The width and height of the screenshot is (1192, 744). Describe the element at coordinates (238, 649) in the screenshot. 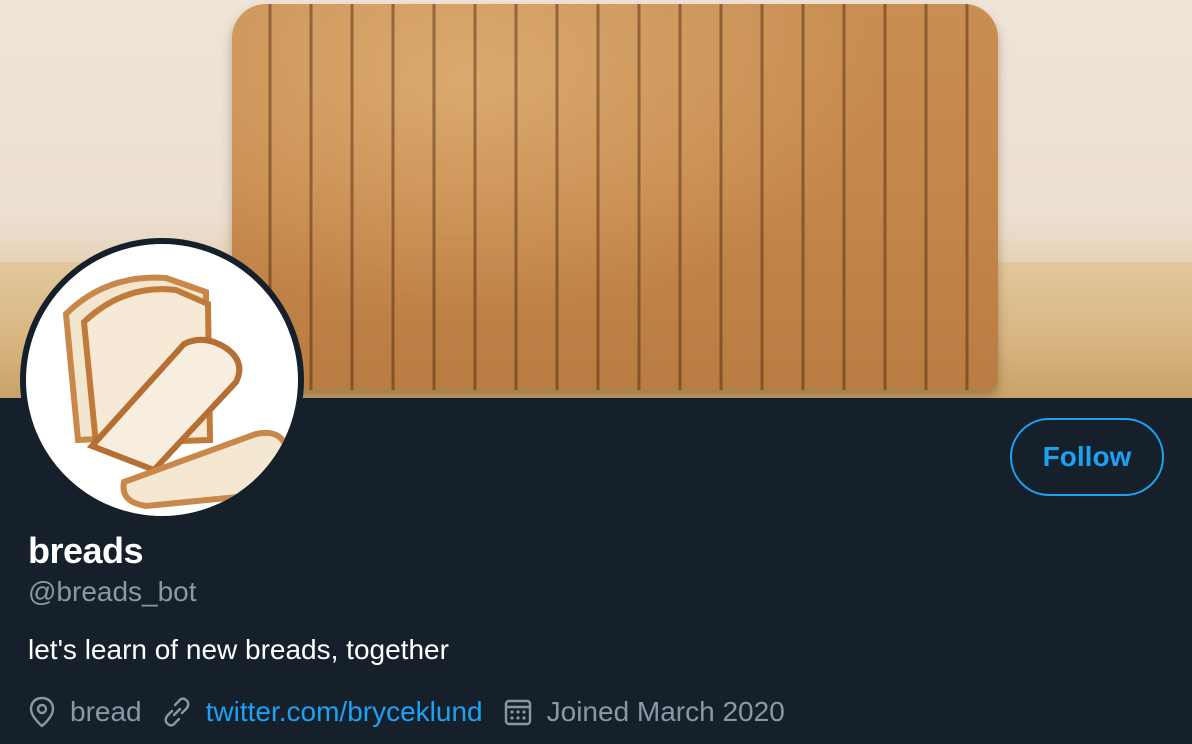

I see `profile-bio: let's learn of new breads, together` at that location.